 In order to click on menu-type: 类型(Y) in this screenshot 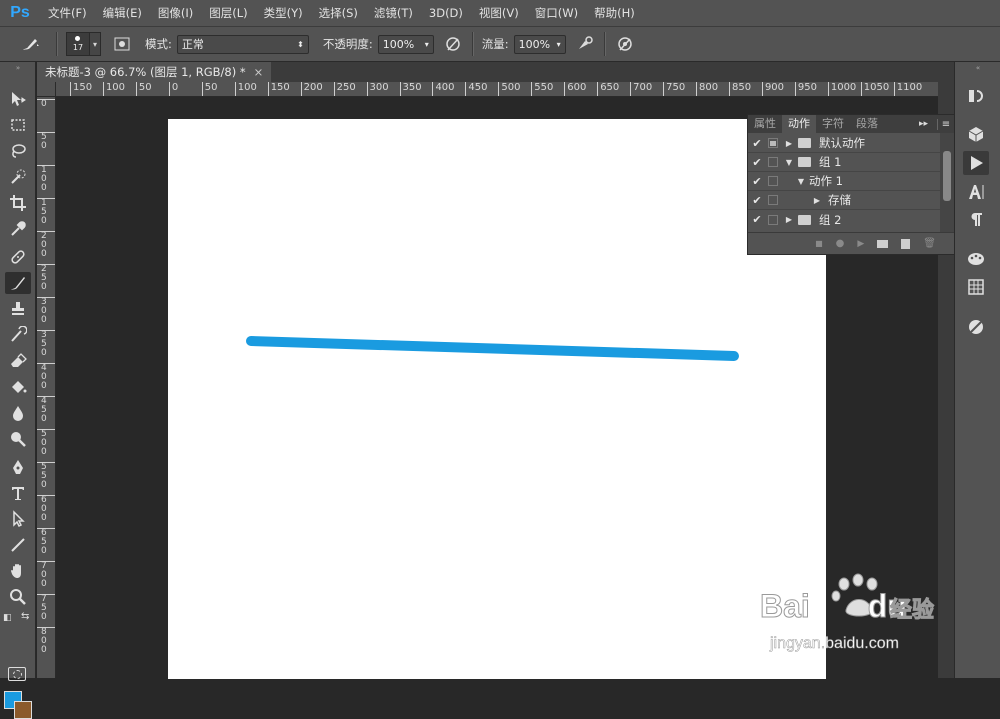, I will do `click(283, 13)`.